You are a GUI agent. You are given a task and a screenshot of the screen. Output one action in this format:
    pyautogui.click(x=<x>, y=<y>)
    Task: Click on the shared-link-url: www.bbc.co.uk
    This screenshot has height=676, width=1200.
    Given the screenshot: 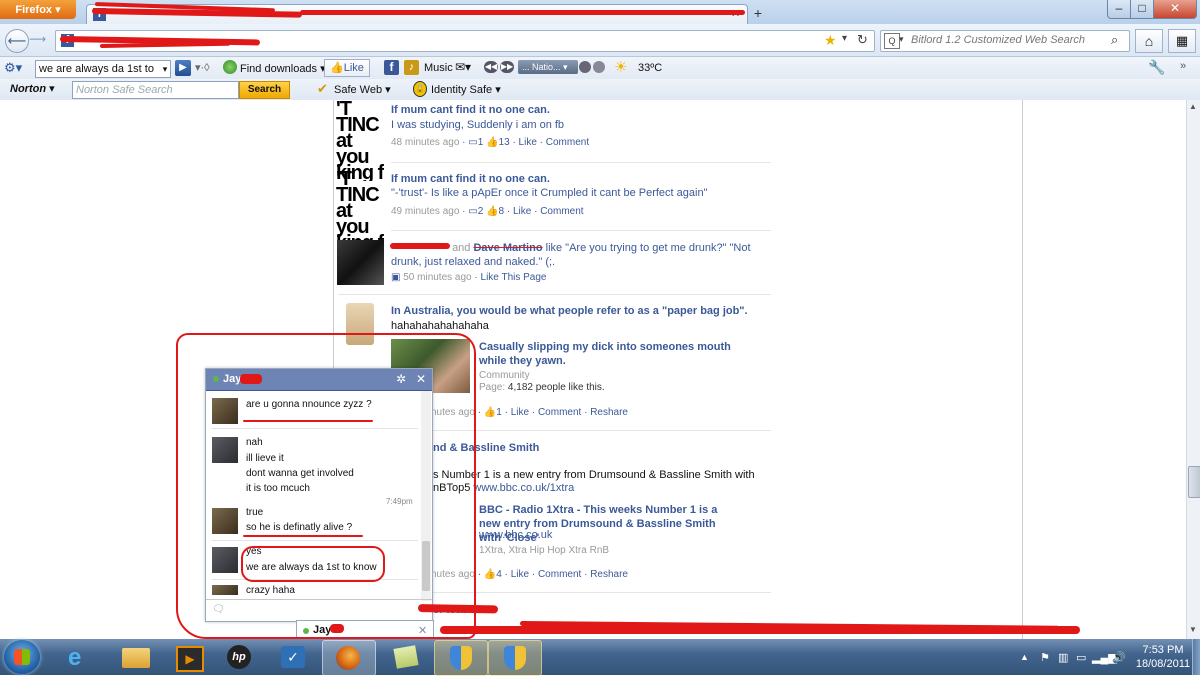 What is the action you would take?
    pyautogui.click(x=515, y=535)
    